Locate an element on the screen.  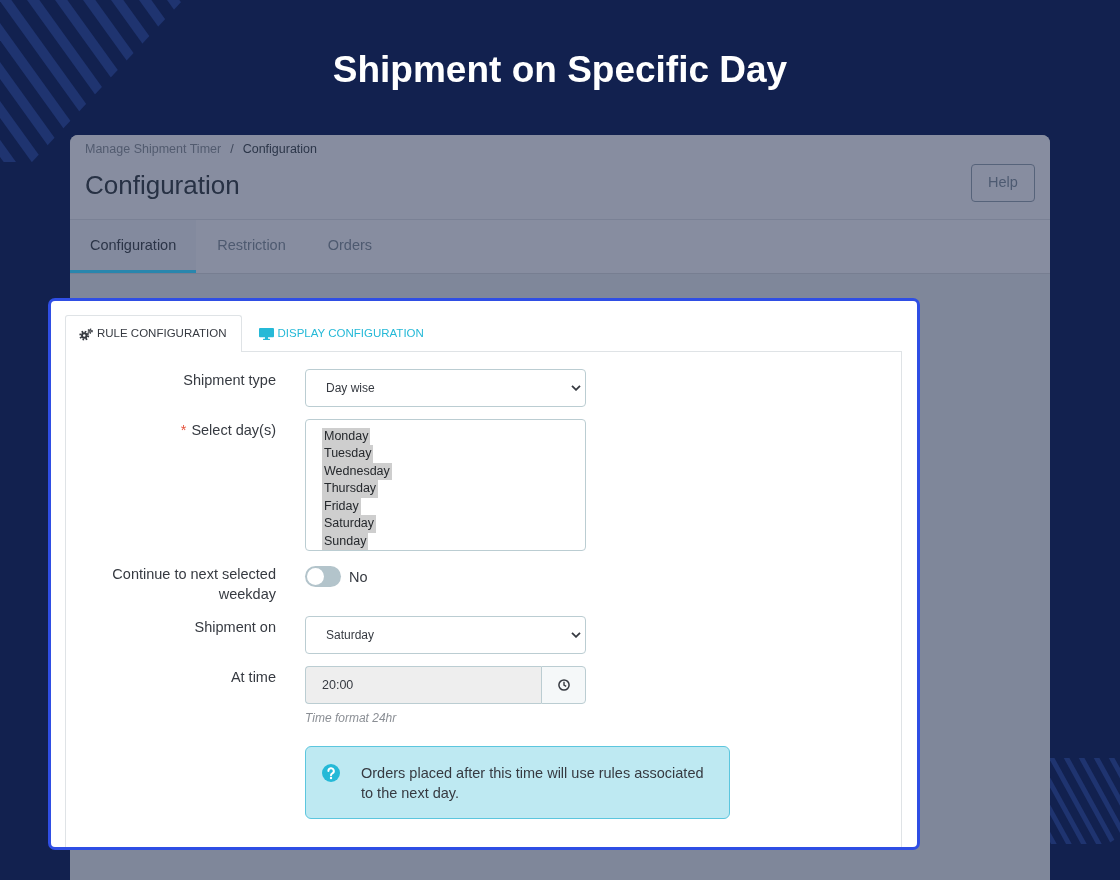
page-title: Configuration is located at coordinates (162, 185).